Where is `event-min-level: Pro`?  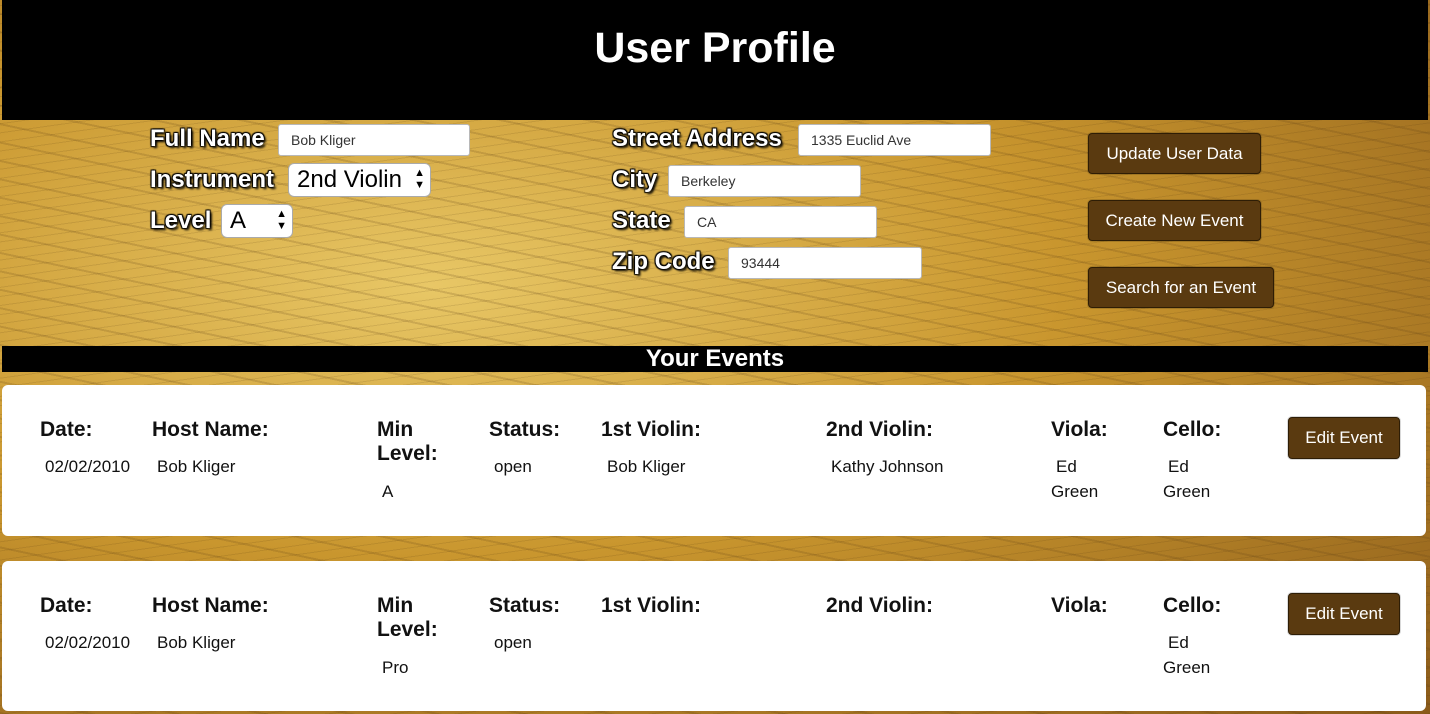
event-min-level: Pro is located at coordinates (395, 667).